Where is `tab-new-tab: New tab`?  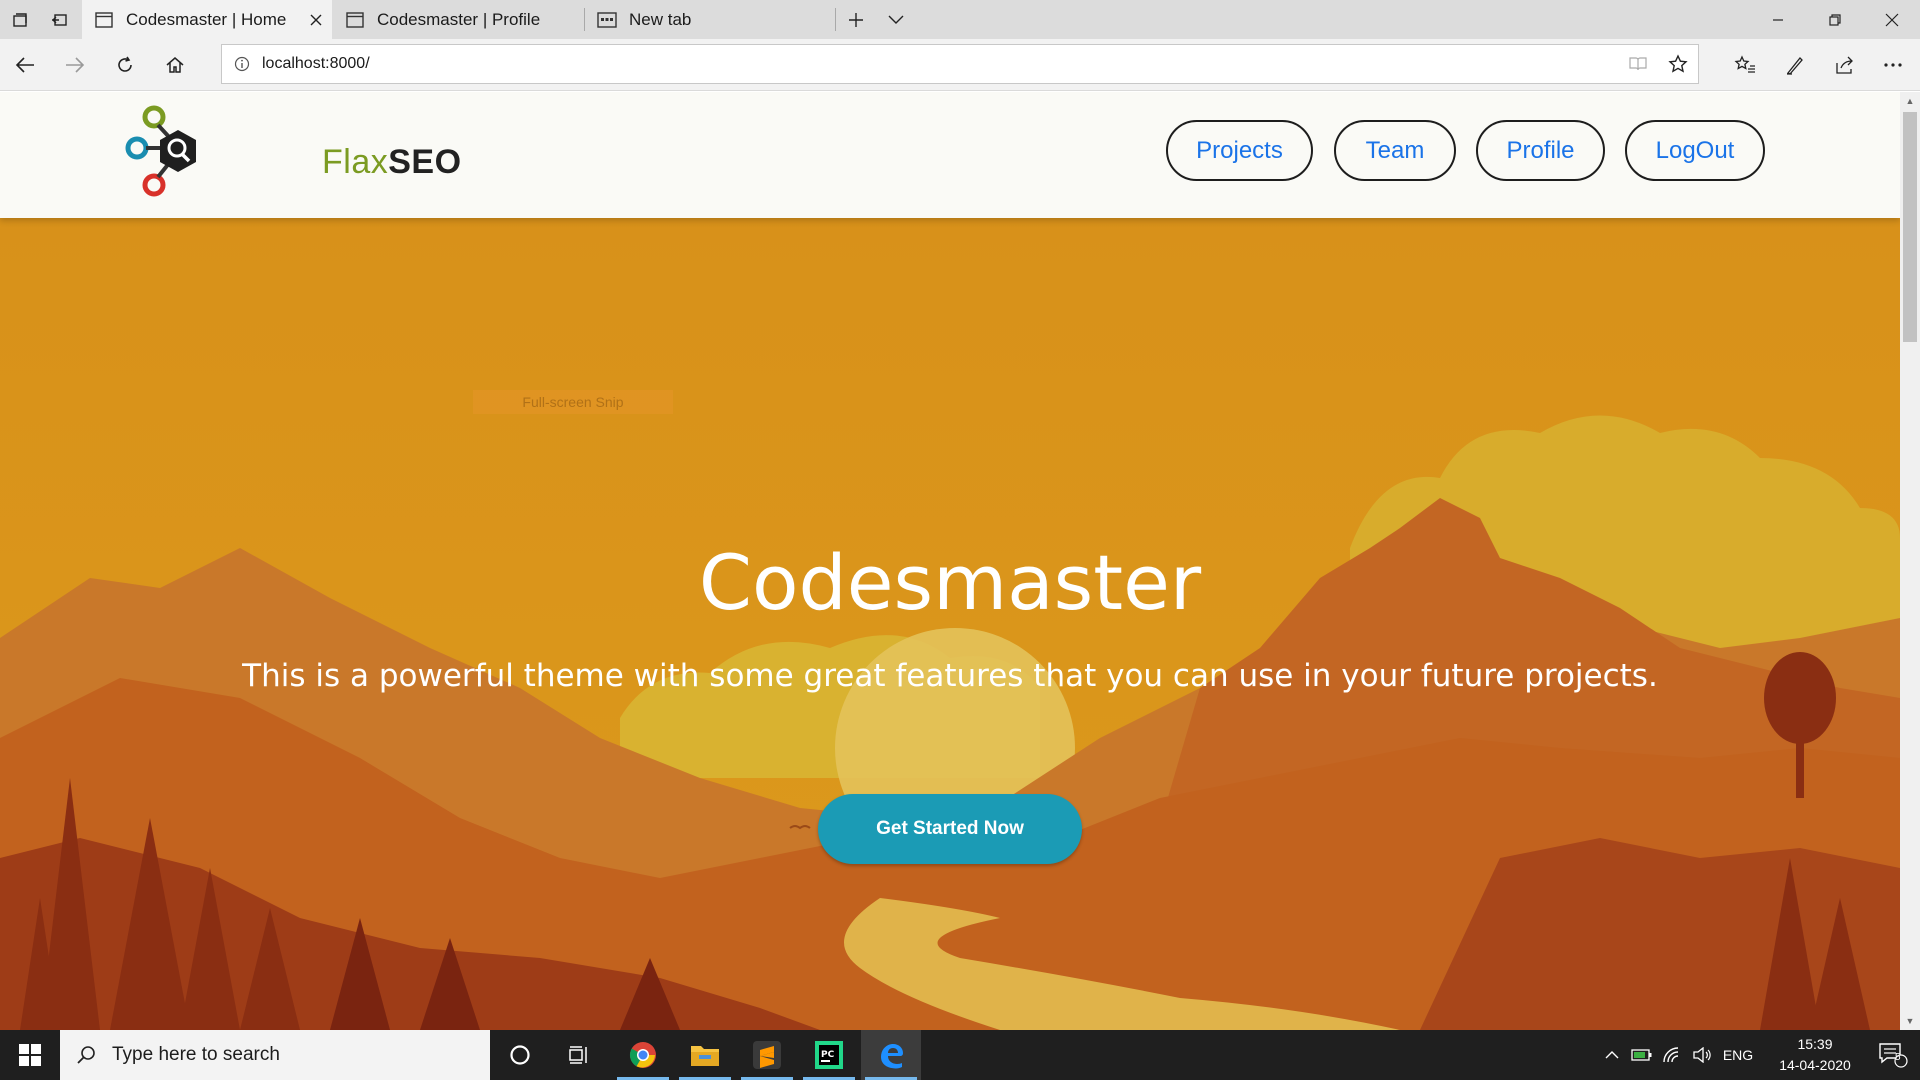
tab-new-tab: New tab is located at coordinates (710, 19).